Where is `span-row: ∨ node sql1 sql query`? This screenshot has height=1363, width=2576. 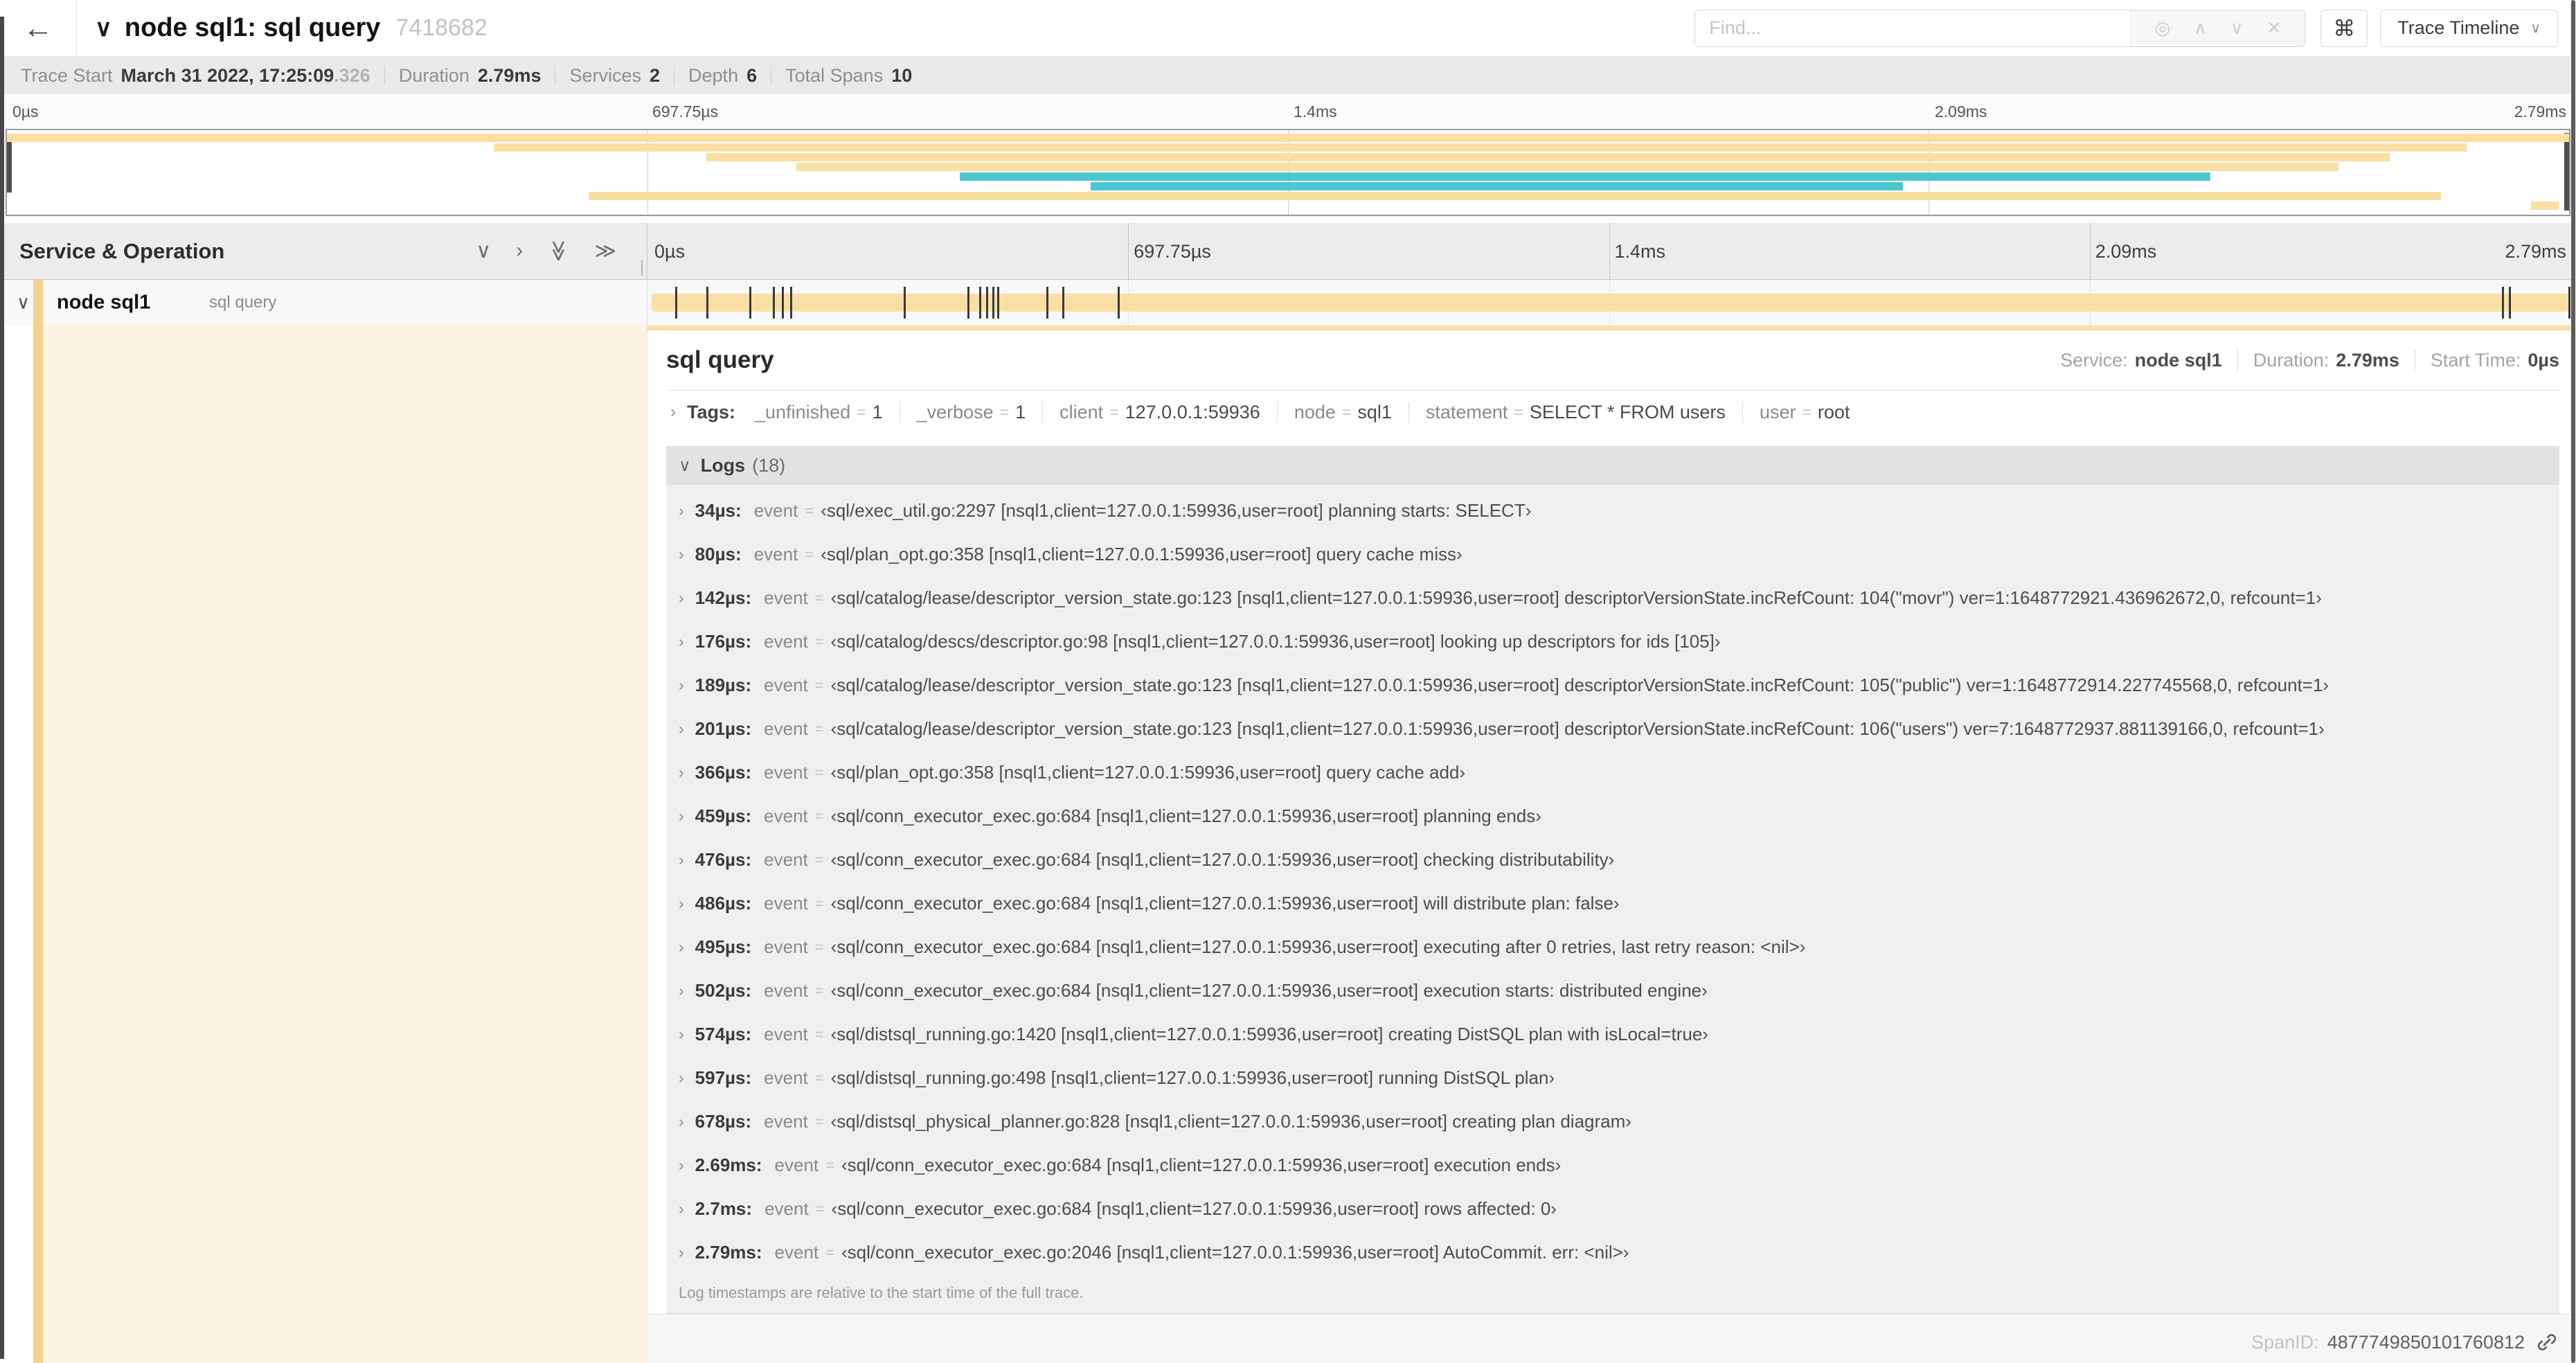
span-row: ∨ node sql1 sql query is located at coordinates (1288, 303).